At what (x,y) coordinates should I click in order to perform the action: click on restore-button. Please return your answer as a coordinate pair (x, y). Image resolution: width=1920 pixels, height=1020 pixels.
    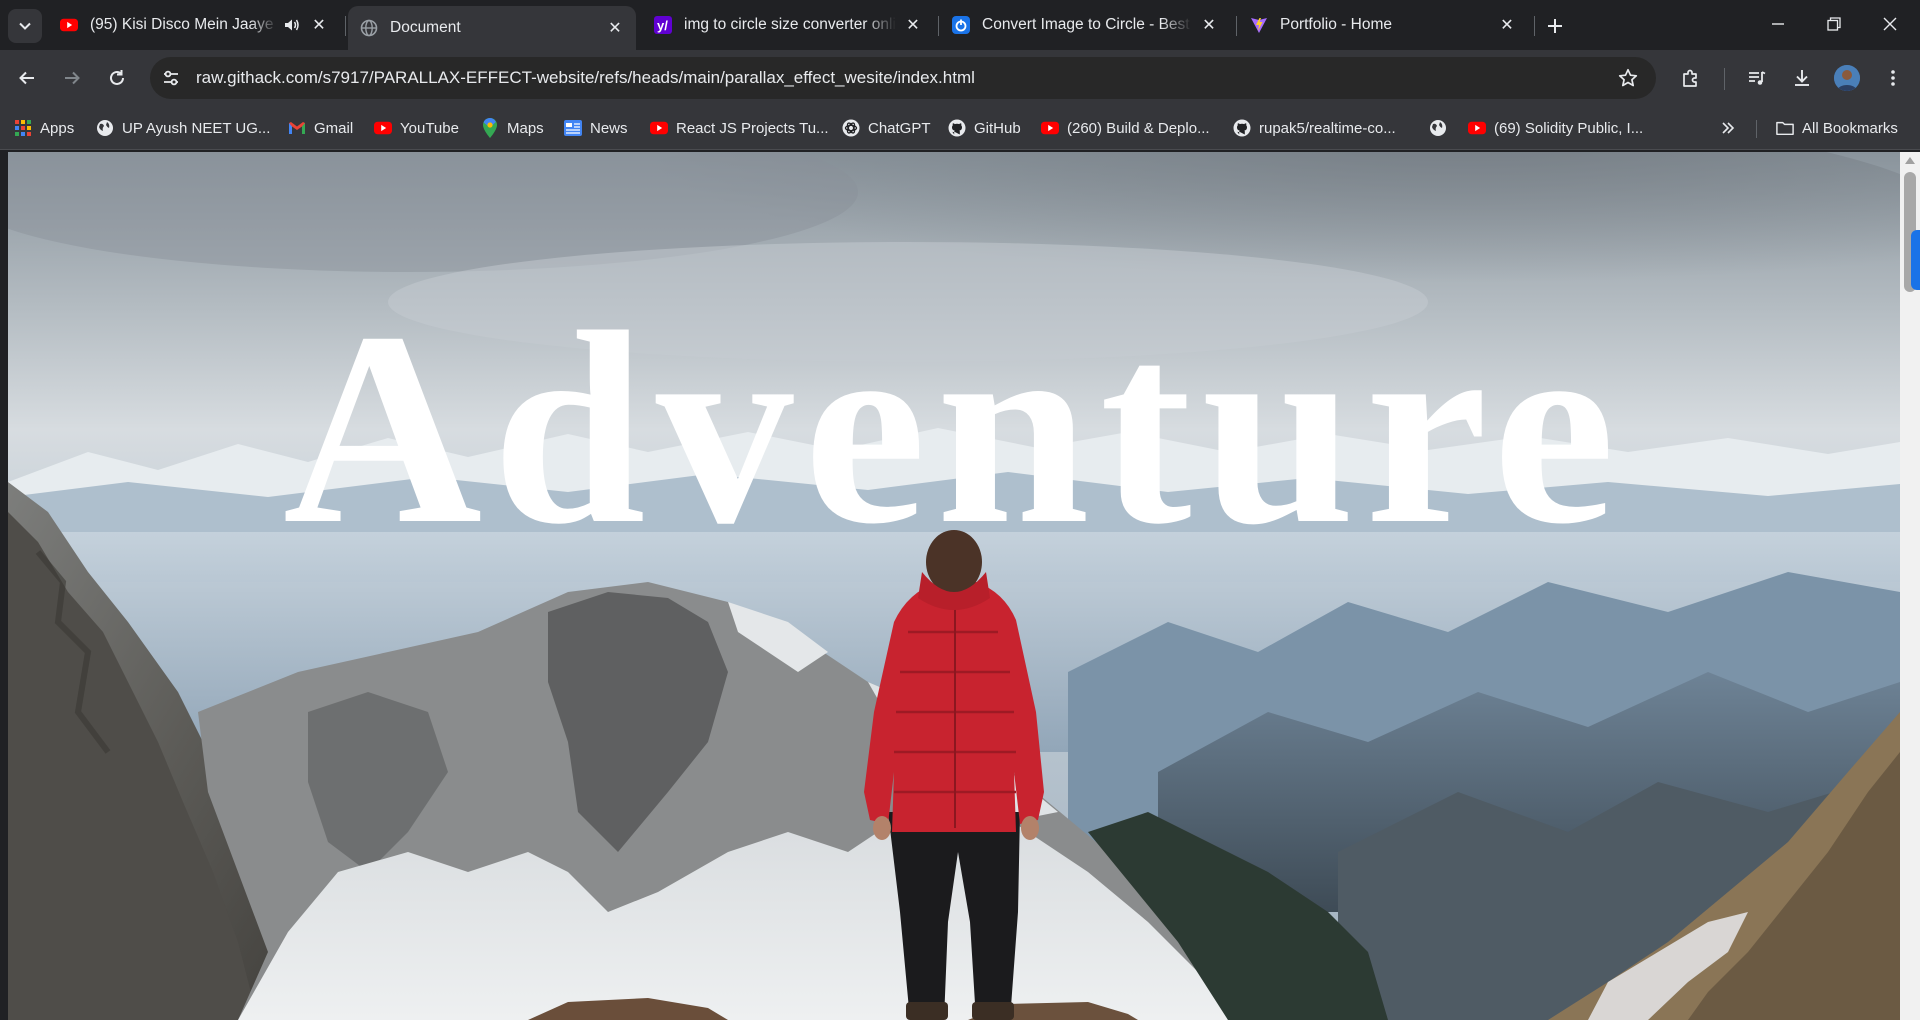
    Looking at the image, I should click on (1834, 24).